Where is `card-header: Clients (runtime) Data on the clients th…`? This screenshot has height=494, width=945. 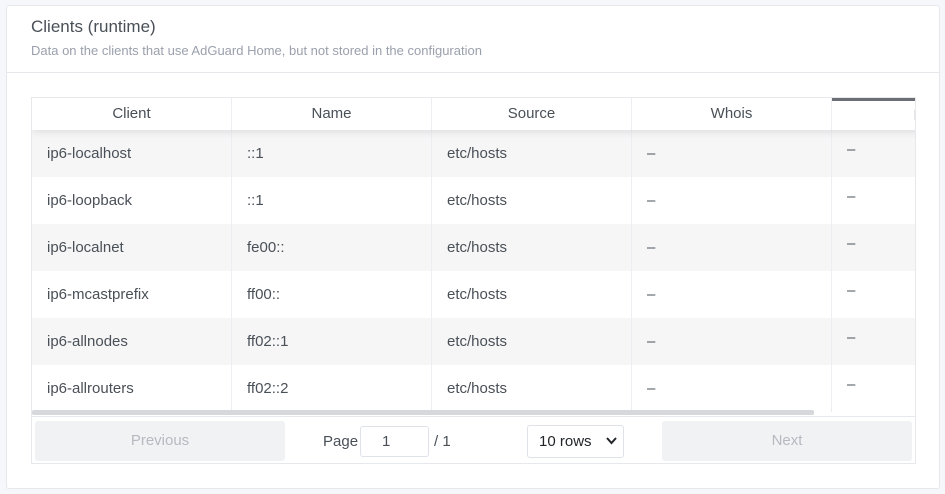 card-header: Clients (runtime) Data on the clients th… is located at coordinates (473, 39).